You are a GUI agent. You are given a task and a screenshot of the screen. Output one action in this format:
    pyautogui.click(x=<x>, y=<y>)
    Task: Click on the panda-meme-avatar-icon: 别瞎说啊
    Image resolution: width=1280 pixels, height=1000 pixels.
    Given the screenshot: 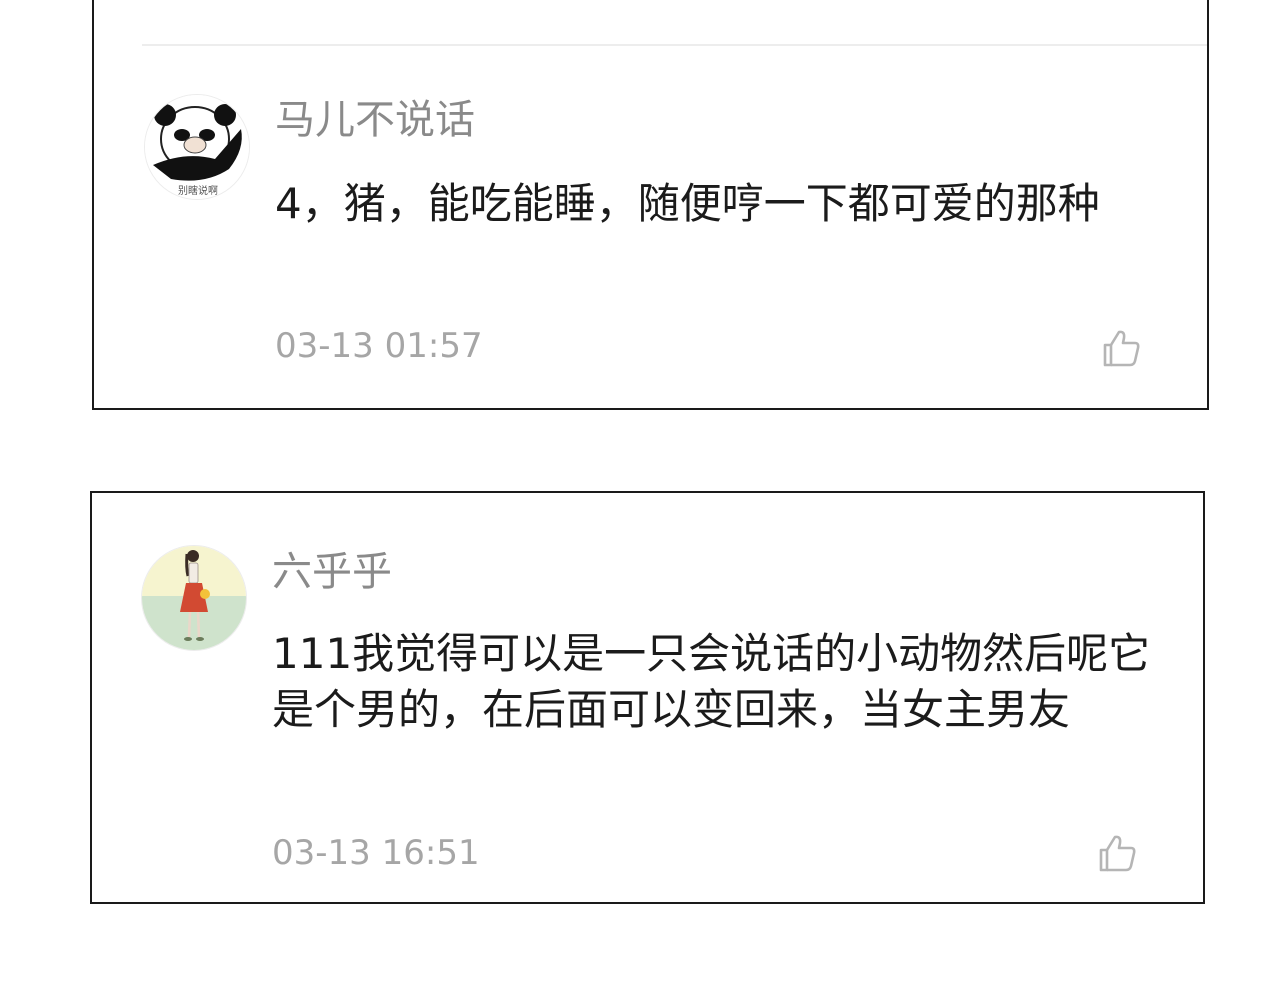 What is the action you would take?
    pyautogui.click(x=197, y=147)
    